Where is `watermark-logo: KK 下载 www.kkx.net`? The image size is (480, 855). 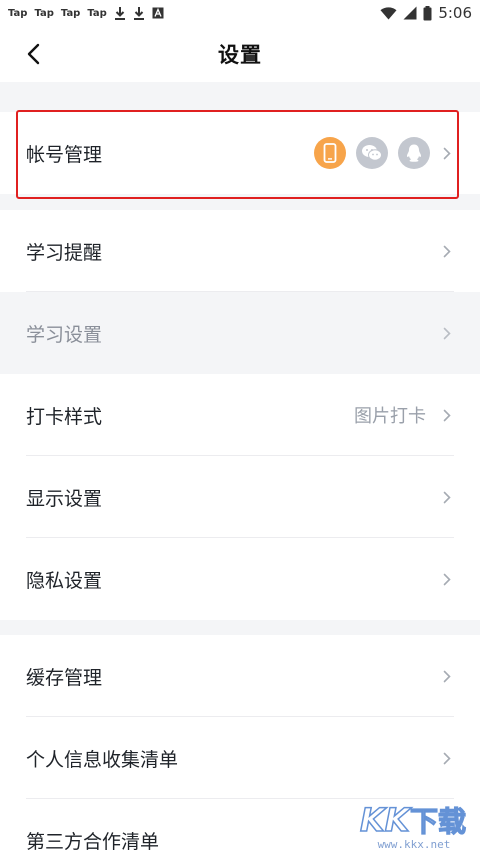
watermark-logo: KK 下载 www.kkx.net is located at coordinates (414, 821).